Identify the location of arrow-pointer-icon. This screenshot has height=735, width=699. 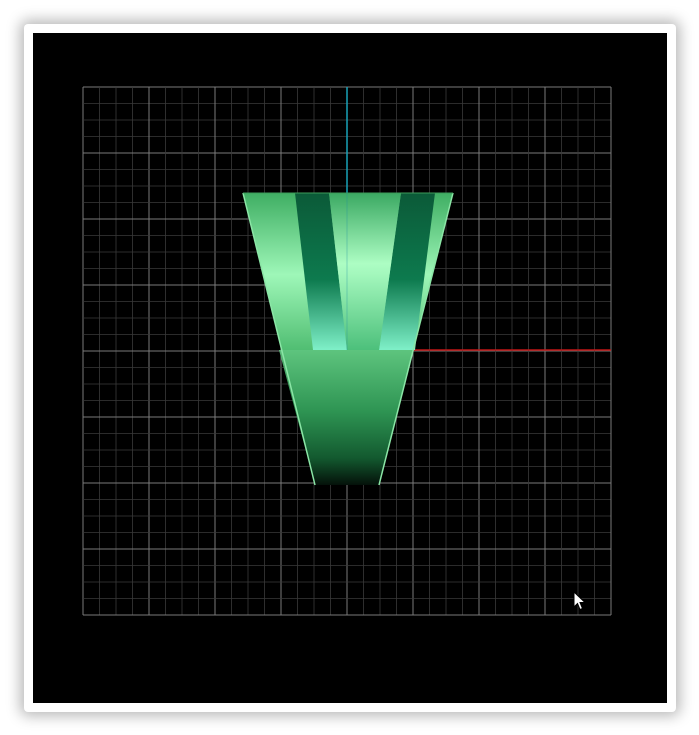
(580, 601).